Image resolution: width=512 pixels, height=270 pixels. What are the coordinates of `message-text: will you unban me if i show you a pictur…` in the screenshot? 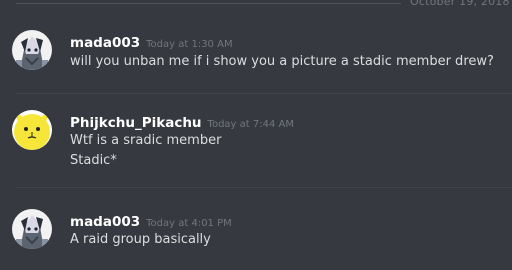 It's located at (282, 61).